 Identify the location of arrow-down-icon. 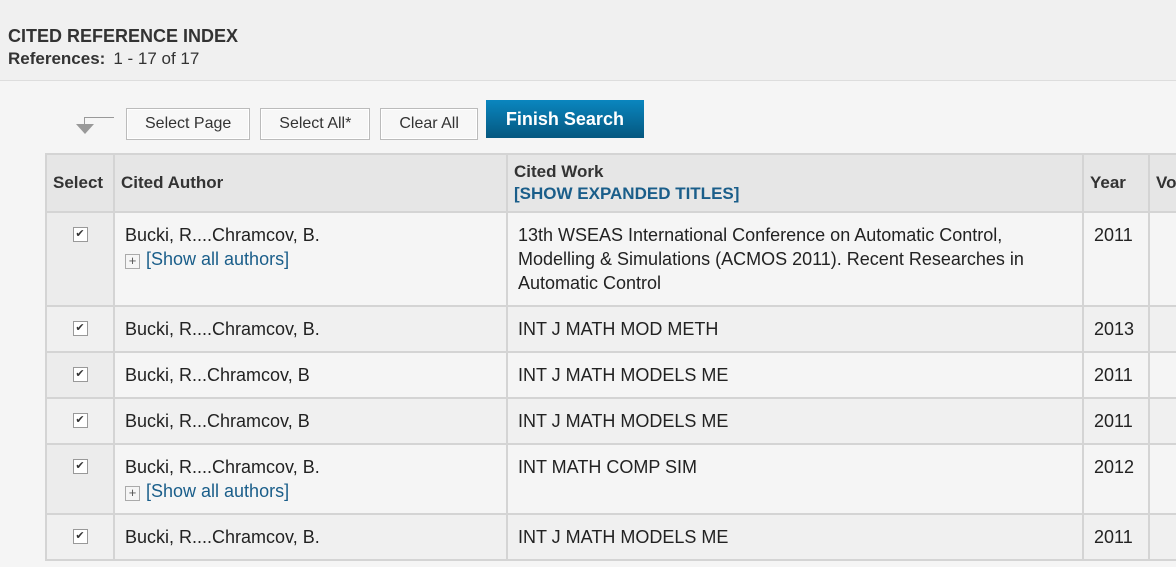
(93, 127).